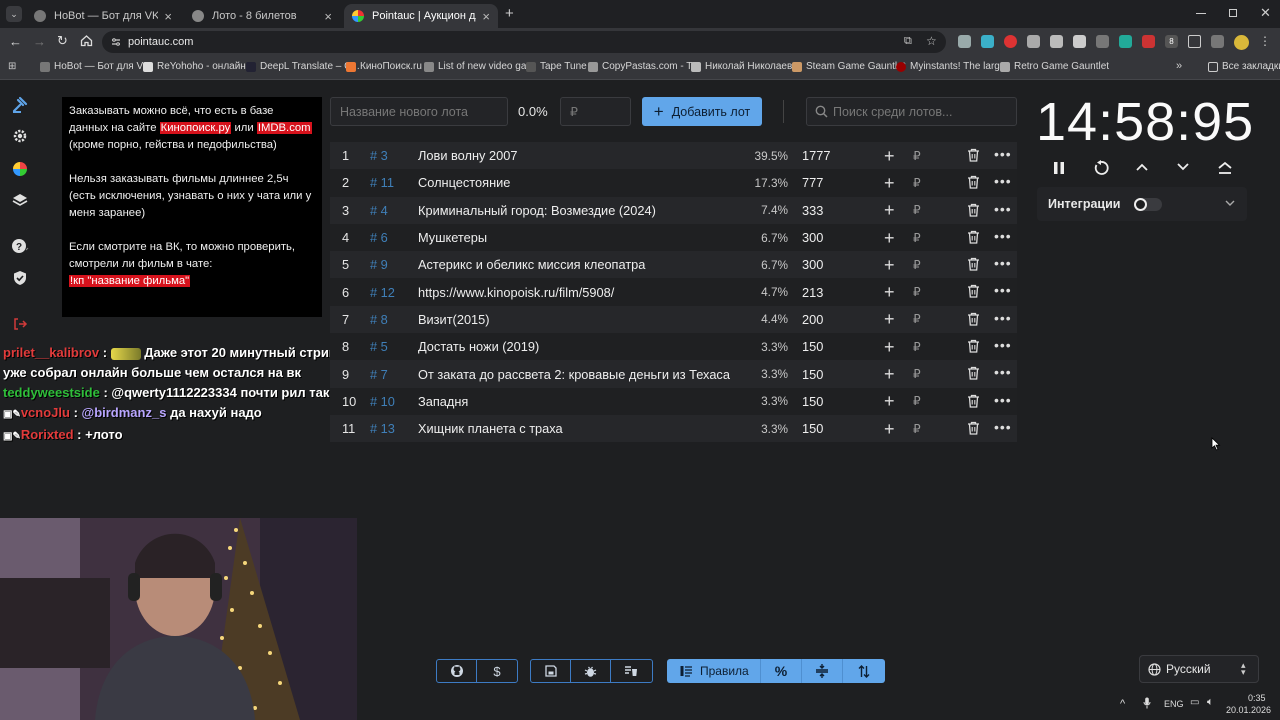 This screenshot has height=720, width=1280. What do you see at coordinates (14, 14) in the screenshot?
I see `tab-search-button: ⌄` at bounding box center [14, 14].